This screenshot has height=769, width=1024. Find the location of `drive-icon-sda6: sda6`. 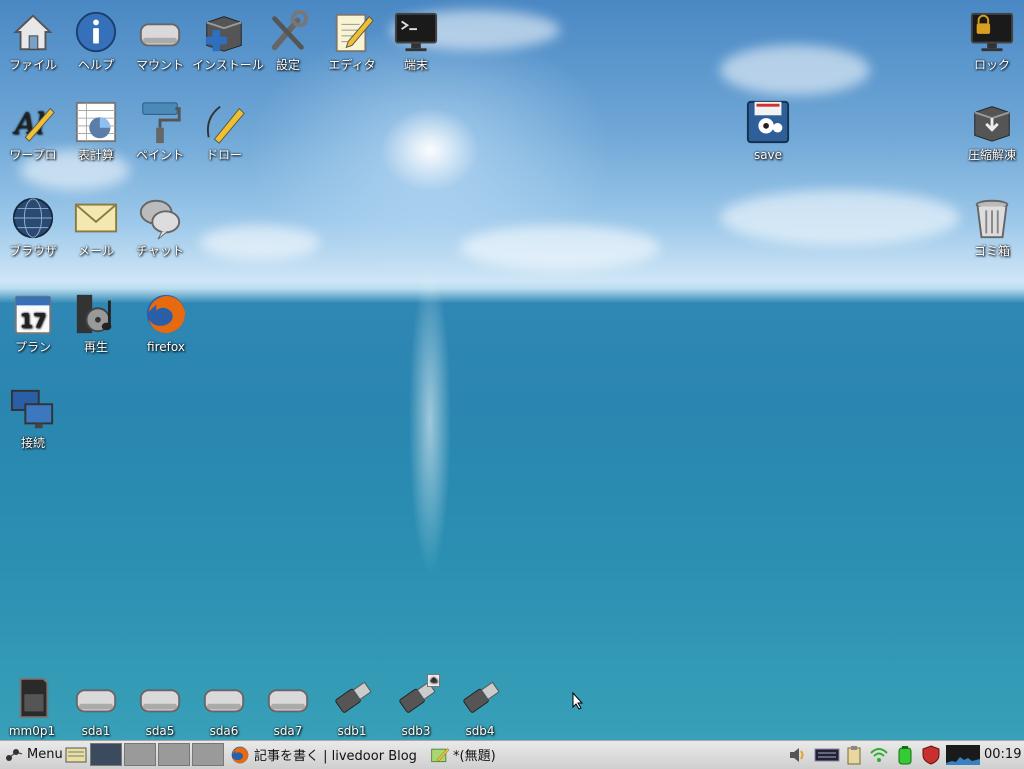

drive-icon-sda6: sda6 is located at coordinates (224, 706).